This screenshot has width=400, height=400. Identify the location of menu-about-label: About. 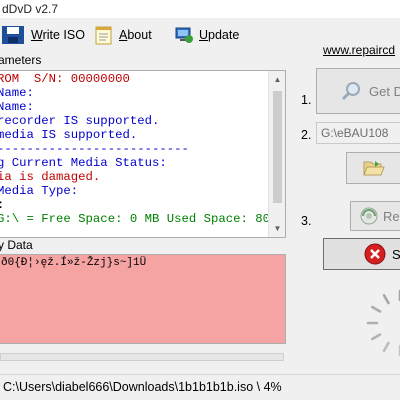
(135, 35).